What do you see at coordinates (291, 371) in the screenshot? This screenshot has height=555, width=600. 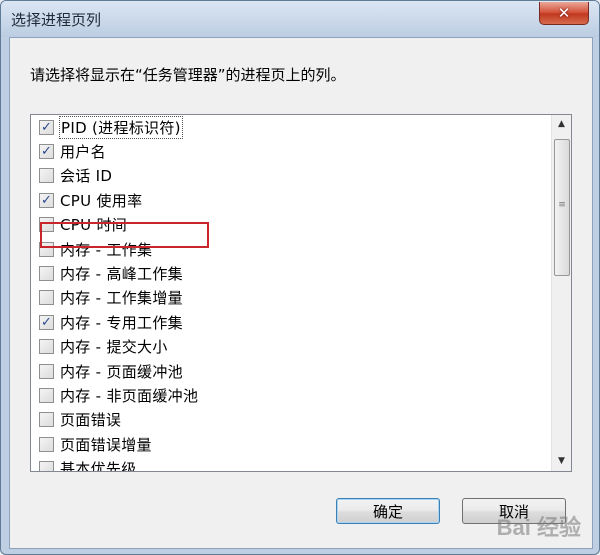 I see `column-list-item: 内存 - 页面缓冲池` at bounding box center [291, 371].